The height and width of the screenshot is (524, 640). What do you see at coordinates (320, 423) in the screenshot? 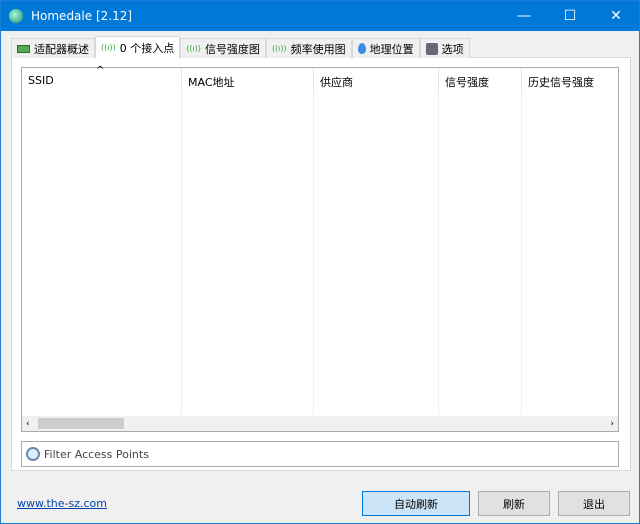
I see `horizontal-scrollbar: ‹ ›` at bounding box center [320, 423].